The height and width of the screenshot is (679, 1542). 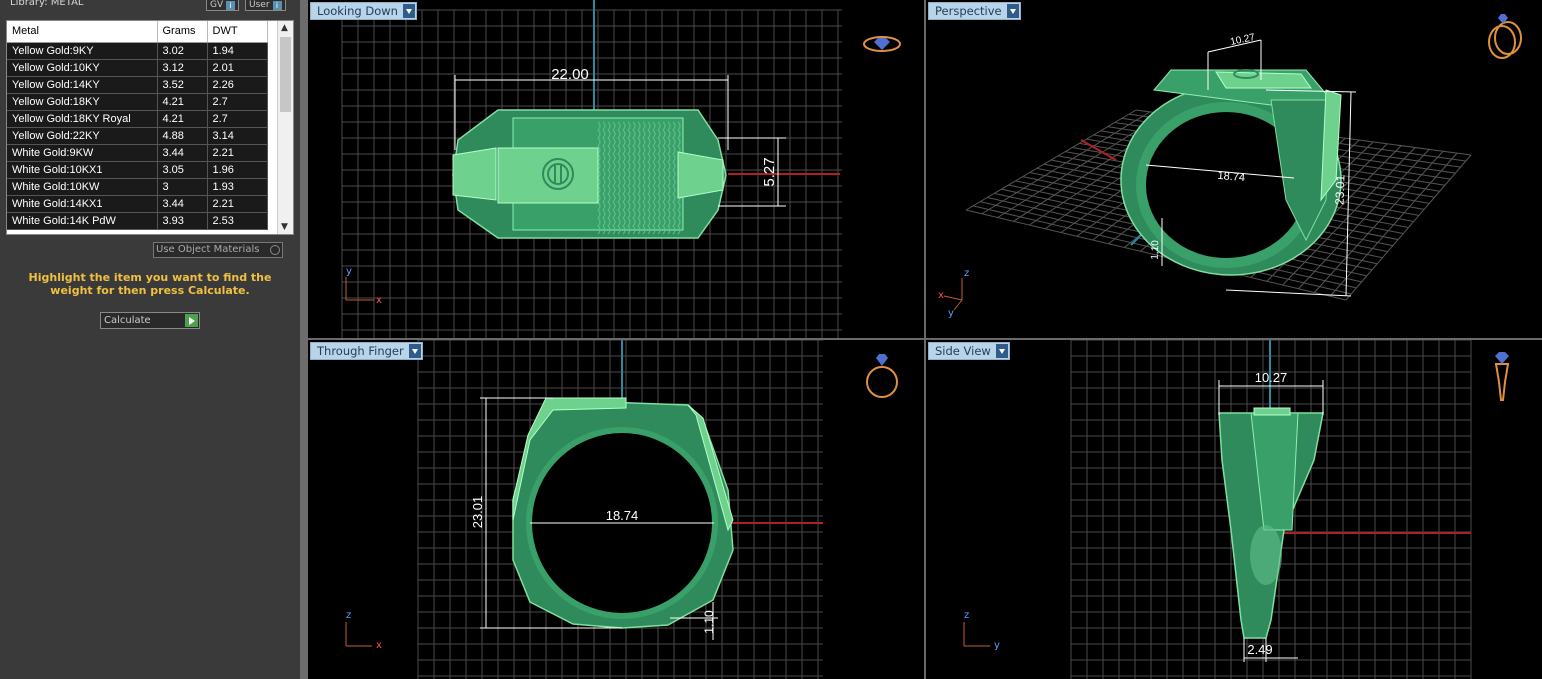 I want to click on use-object-materials-toggle: Use Object Materials, so click(x=218, y=250).